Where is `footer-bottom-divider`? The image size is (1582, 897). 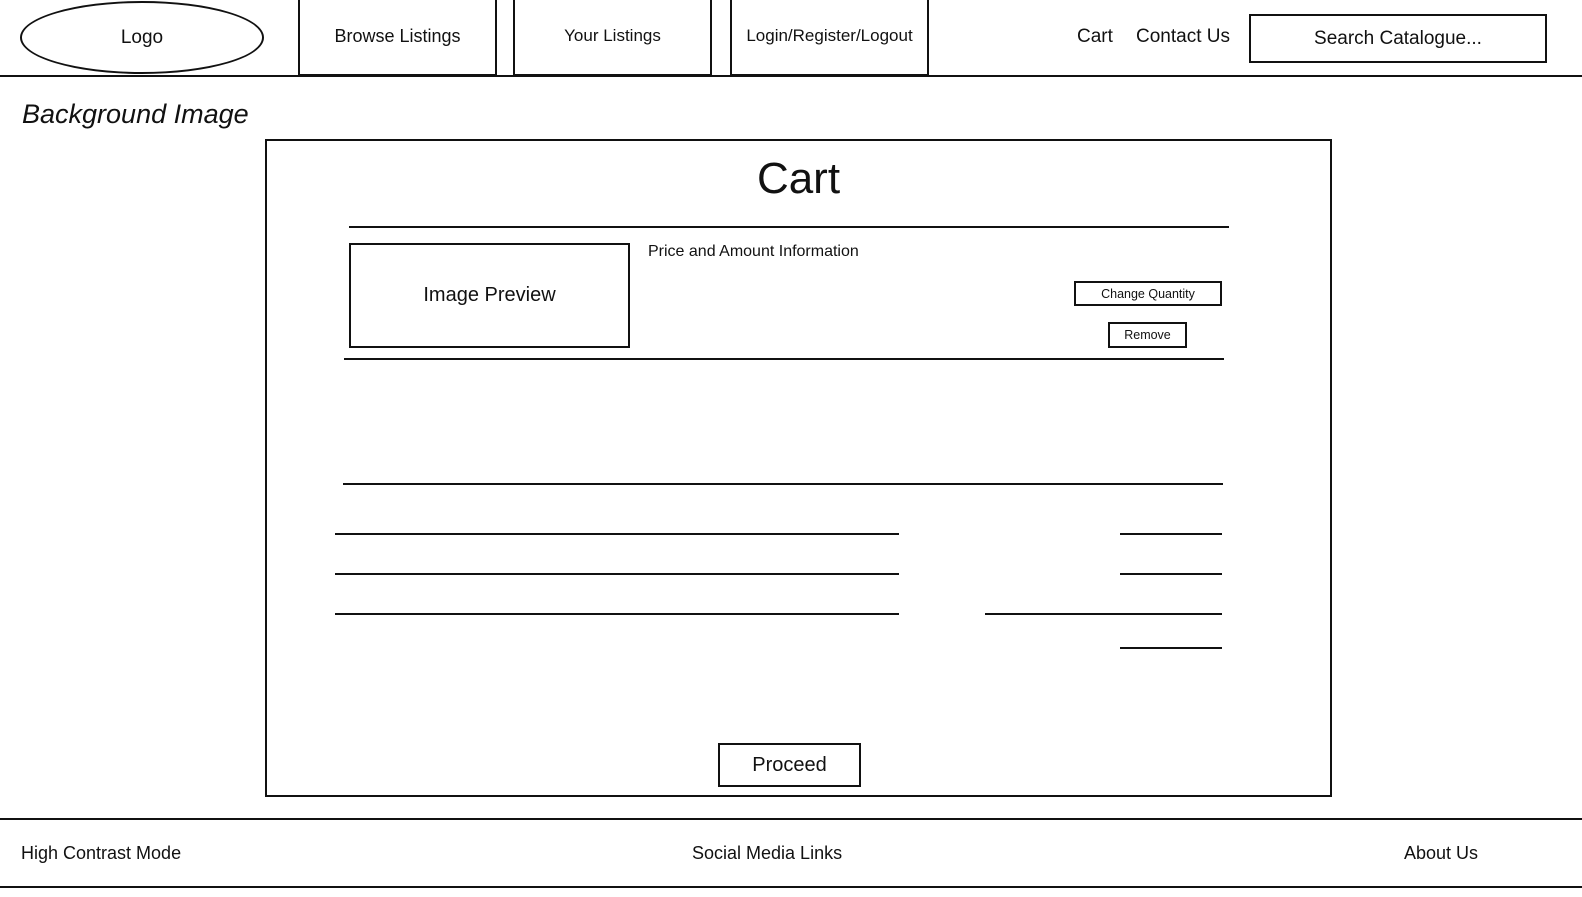
footer-bottom-divider is located at coordinates (791, 887).